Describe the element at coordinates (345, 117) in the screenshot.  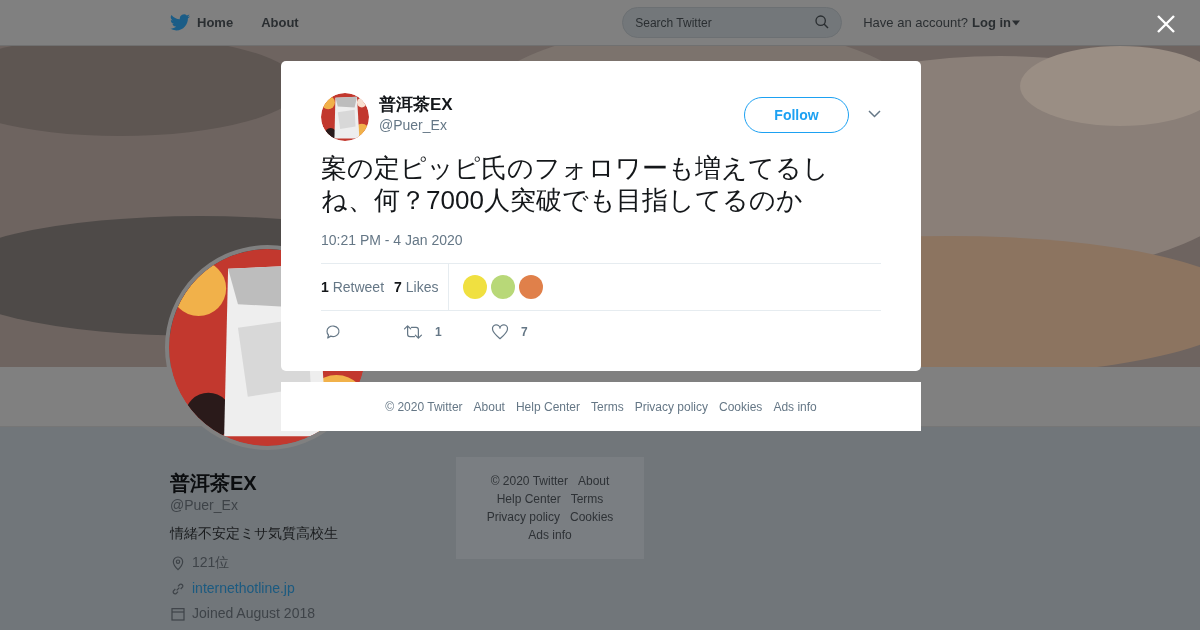
I see `tweet-avatar` at that location.